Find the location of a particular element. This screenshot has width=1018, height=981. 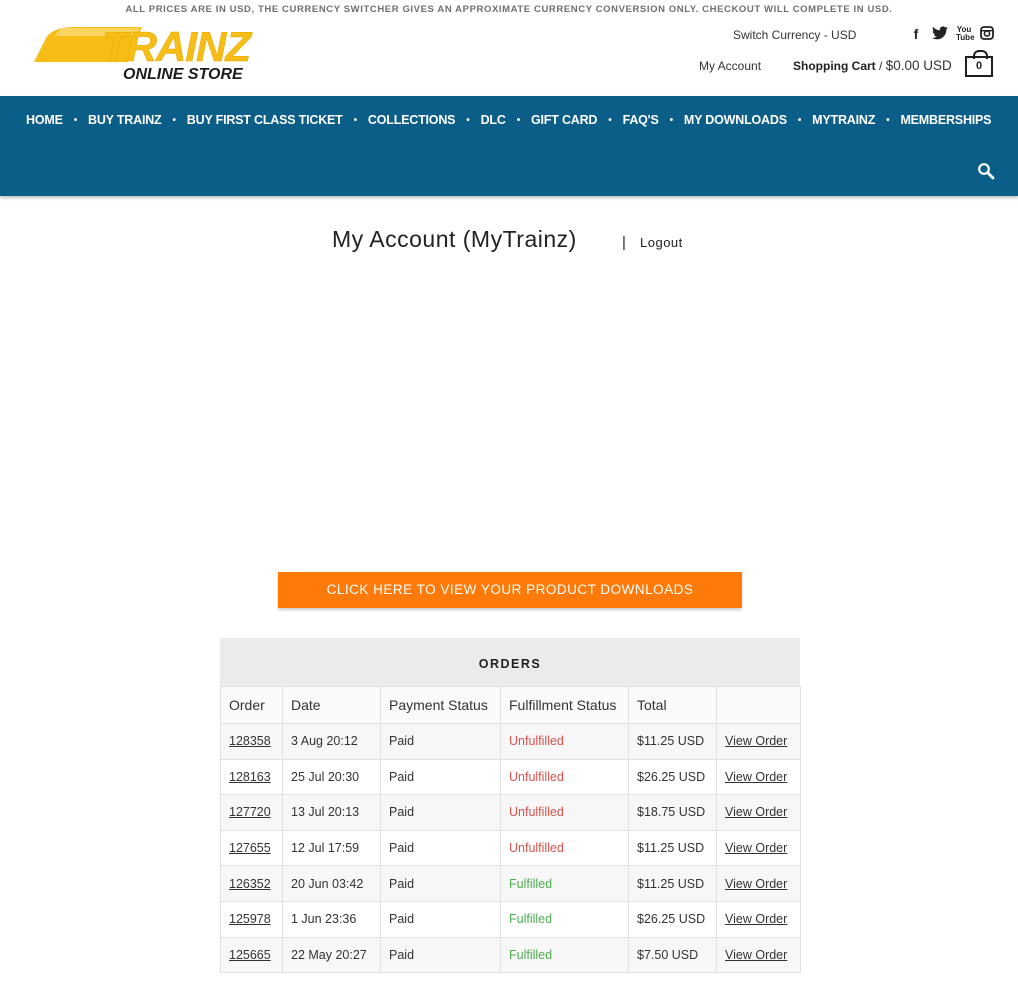

order-number-link: 127655 is located at coordinates (250, 848).